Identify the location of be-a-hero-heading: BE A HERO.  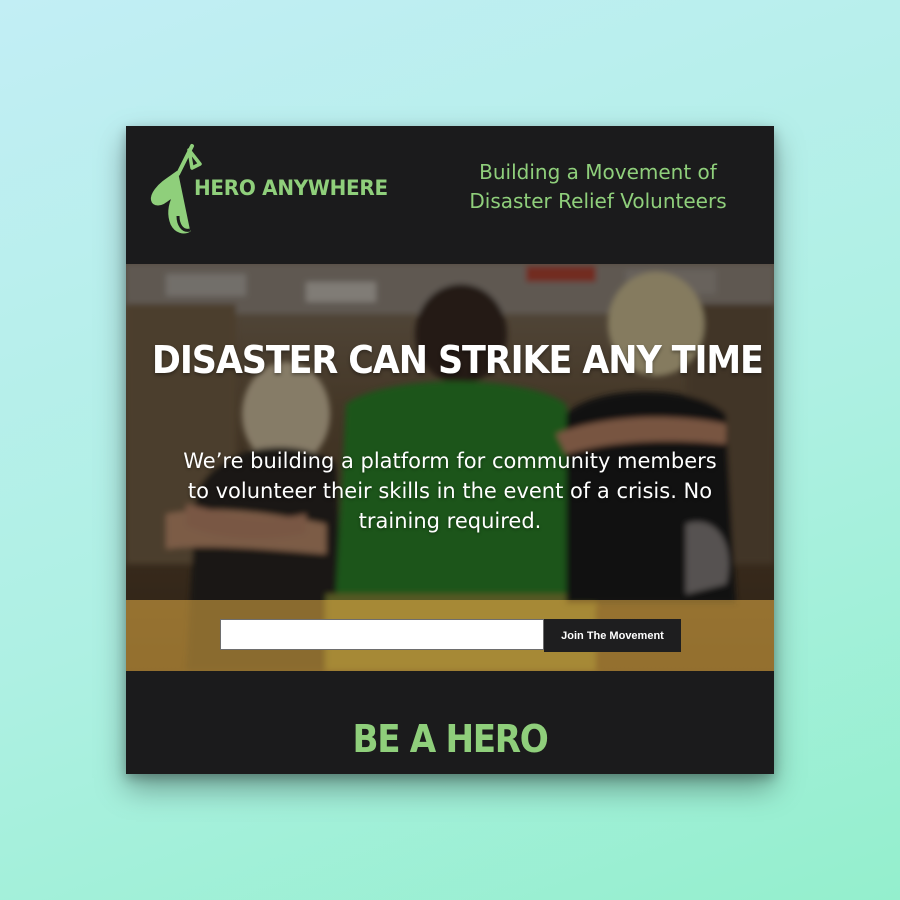
(450, 739).